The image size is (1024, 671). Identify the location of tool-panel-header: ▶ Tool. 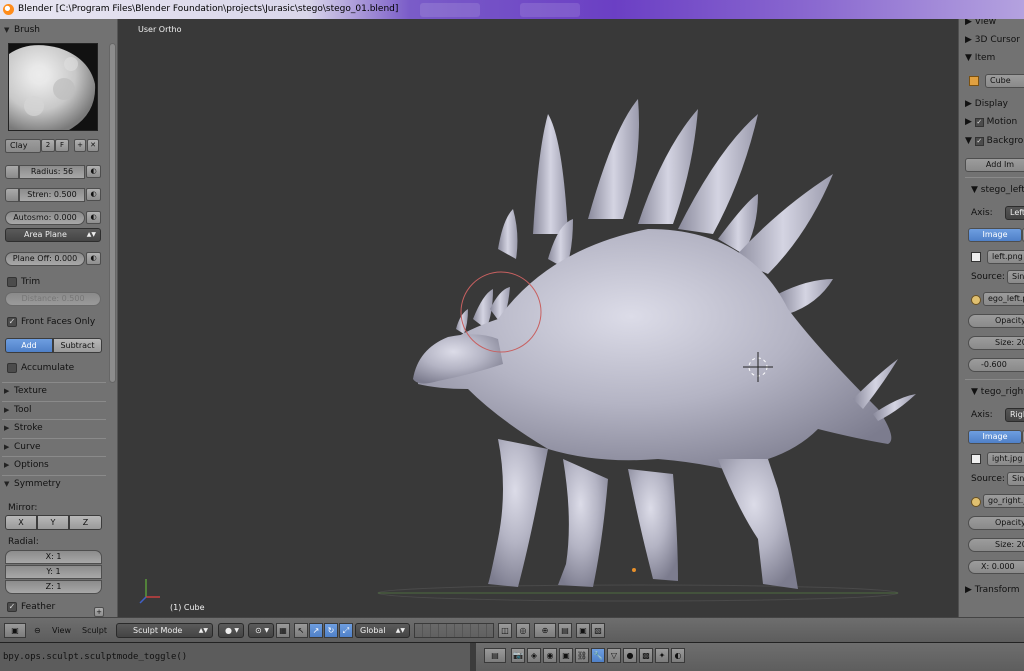
(54, 410).